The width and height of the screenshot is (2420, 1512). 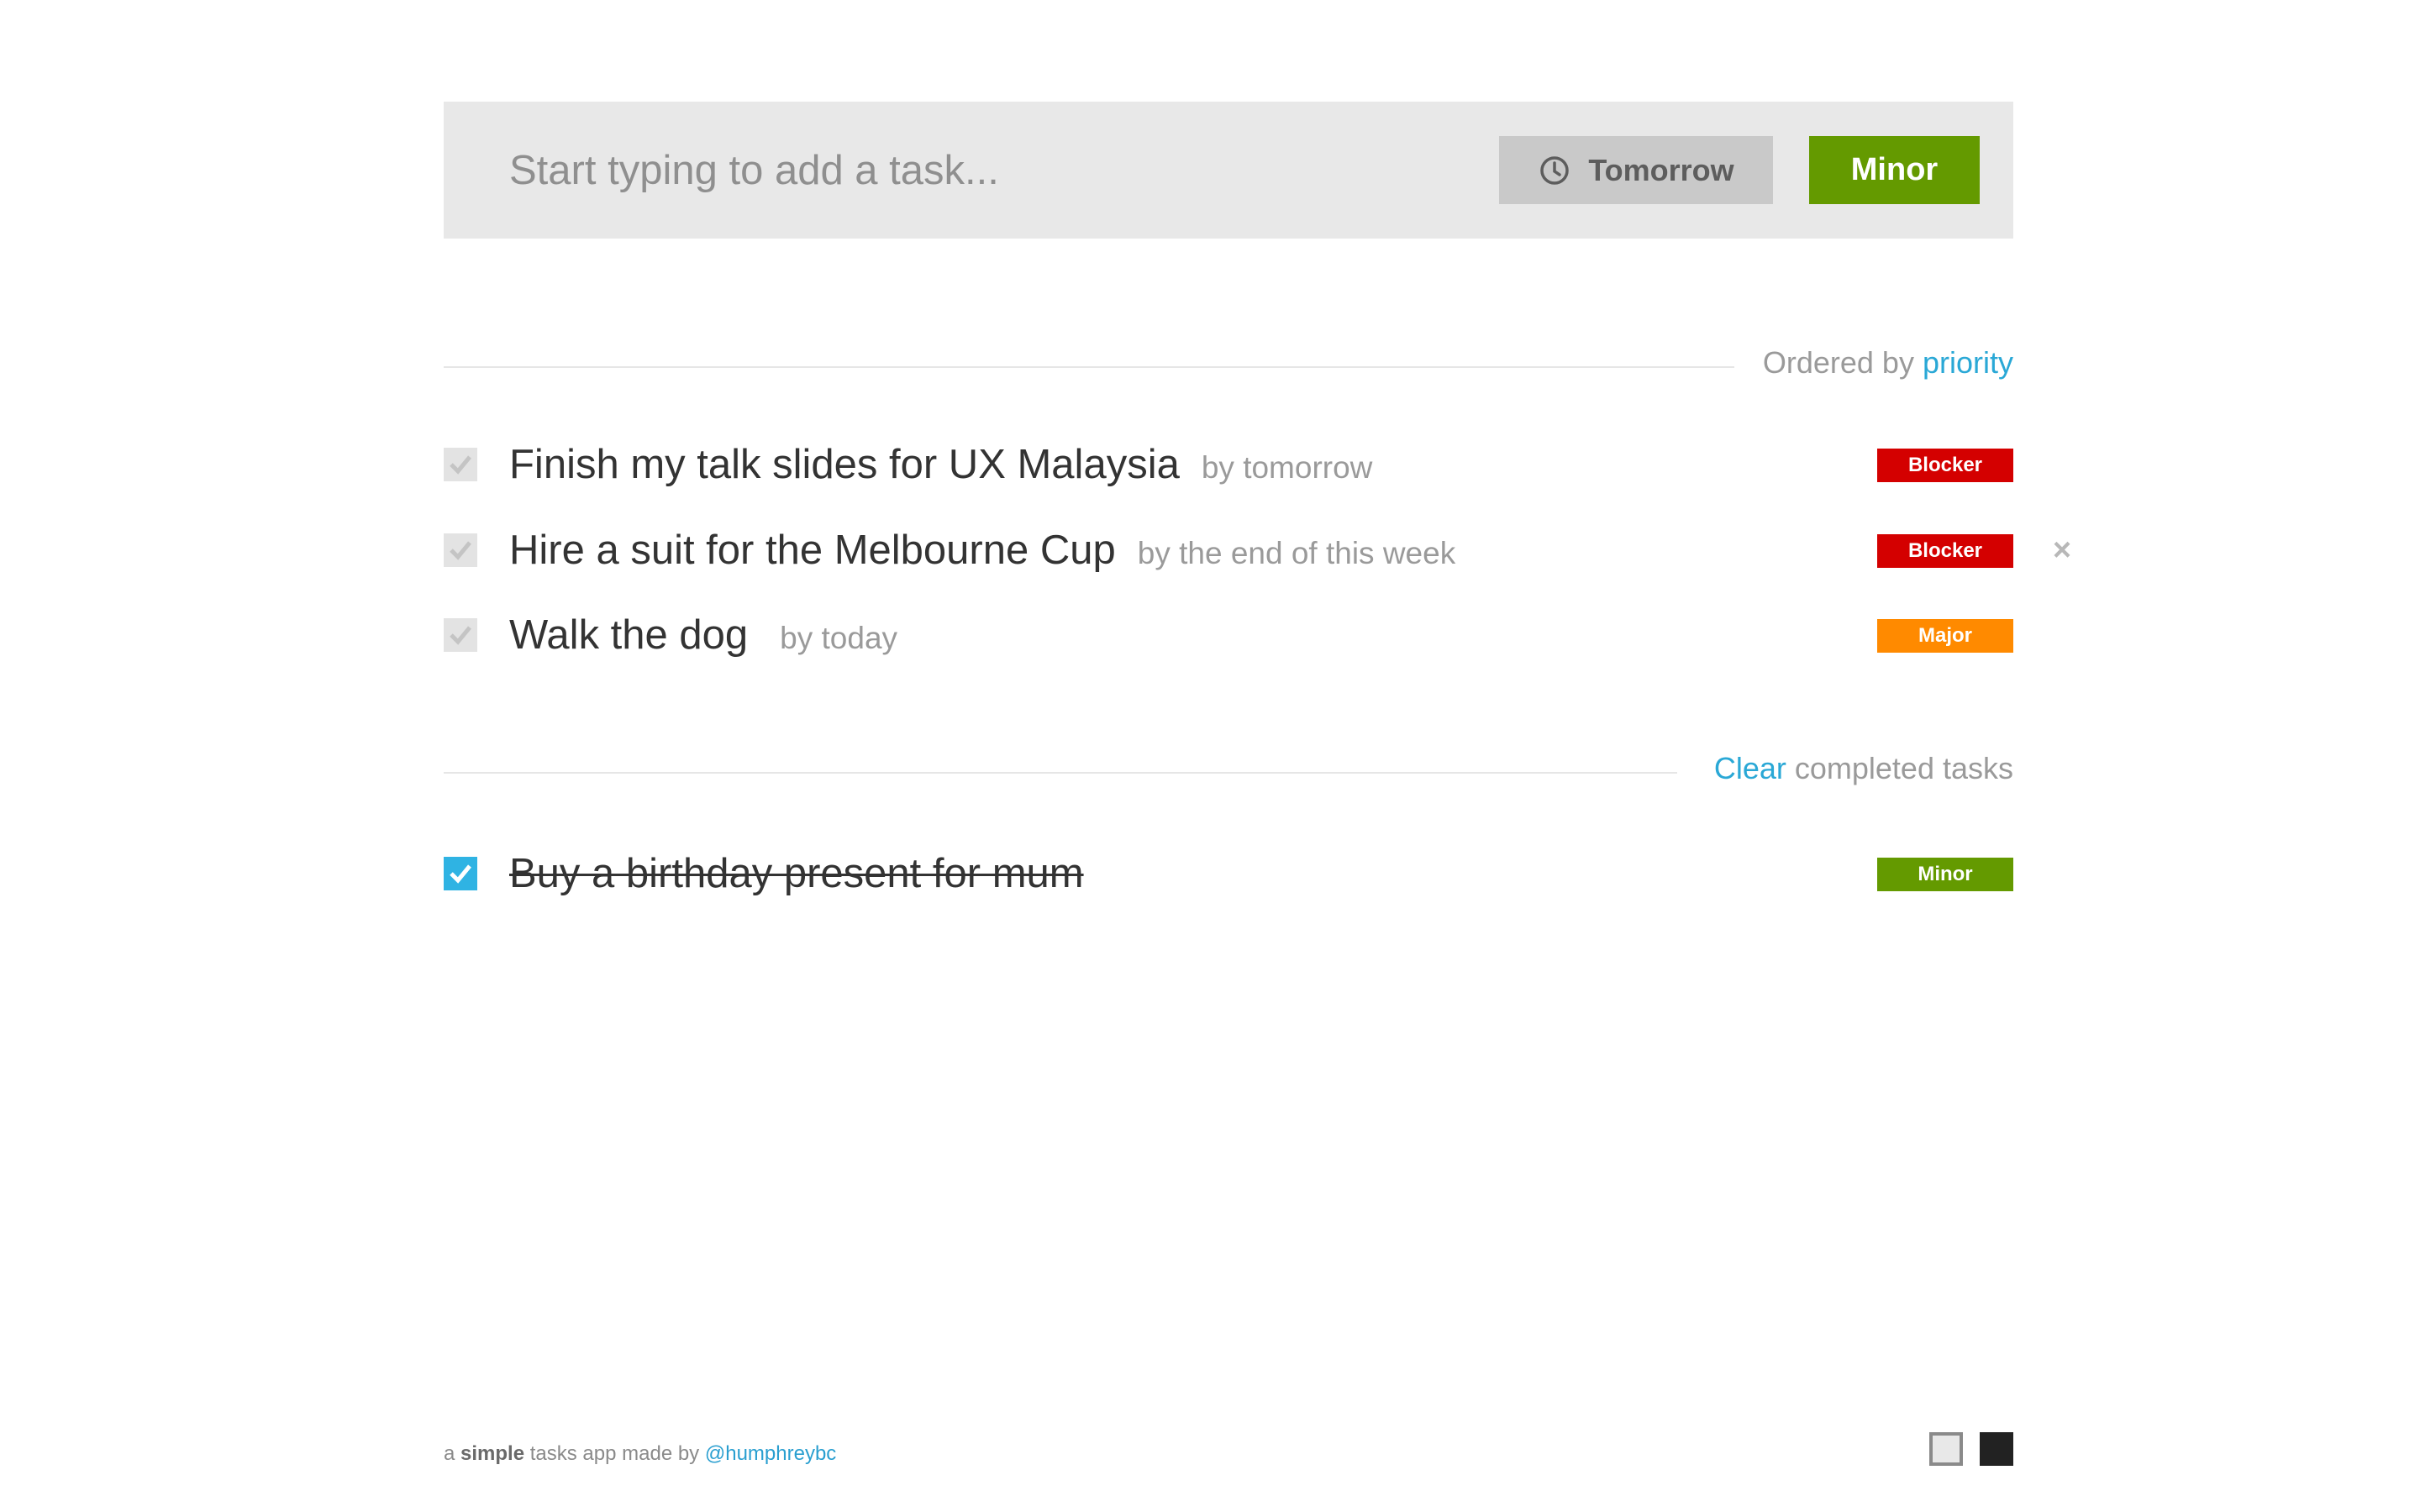 I want to click on task-title-text: Finish my talk slides for UX Malaysia, so click(x=844, y=464).